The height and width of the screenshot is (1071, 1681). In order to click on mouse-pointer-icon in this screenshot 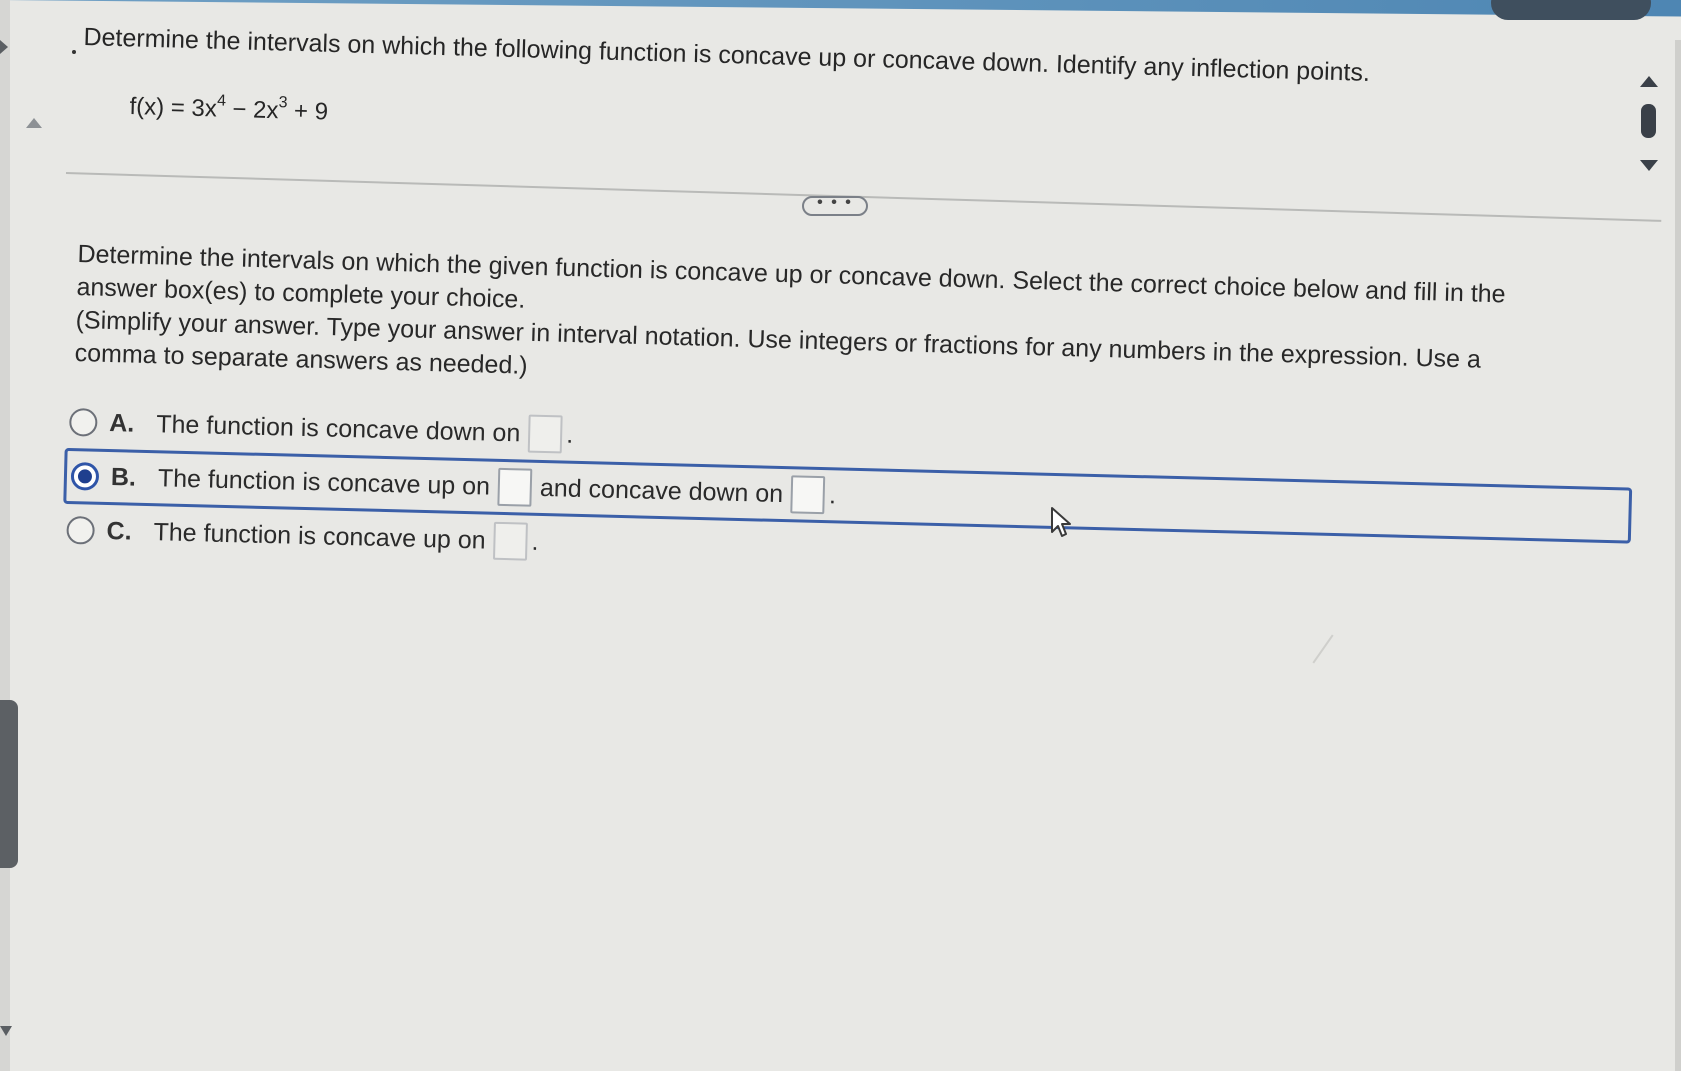, I will do `click(1063, 525)`.